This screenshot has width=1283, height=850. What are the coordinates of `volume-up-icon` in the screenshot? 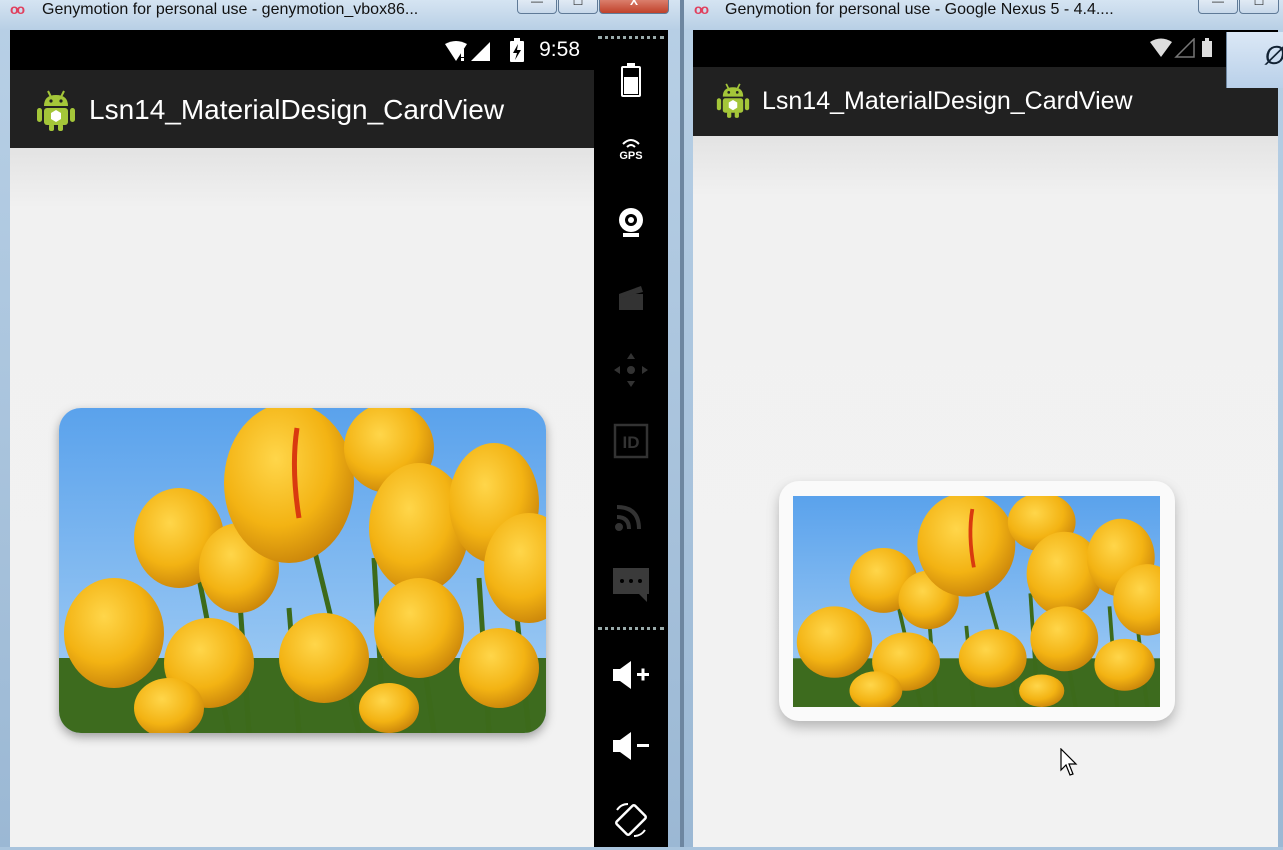 It's located at (631, 675).